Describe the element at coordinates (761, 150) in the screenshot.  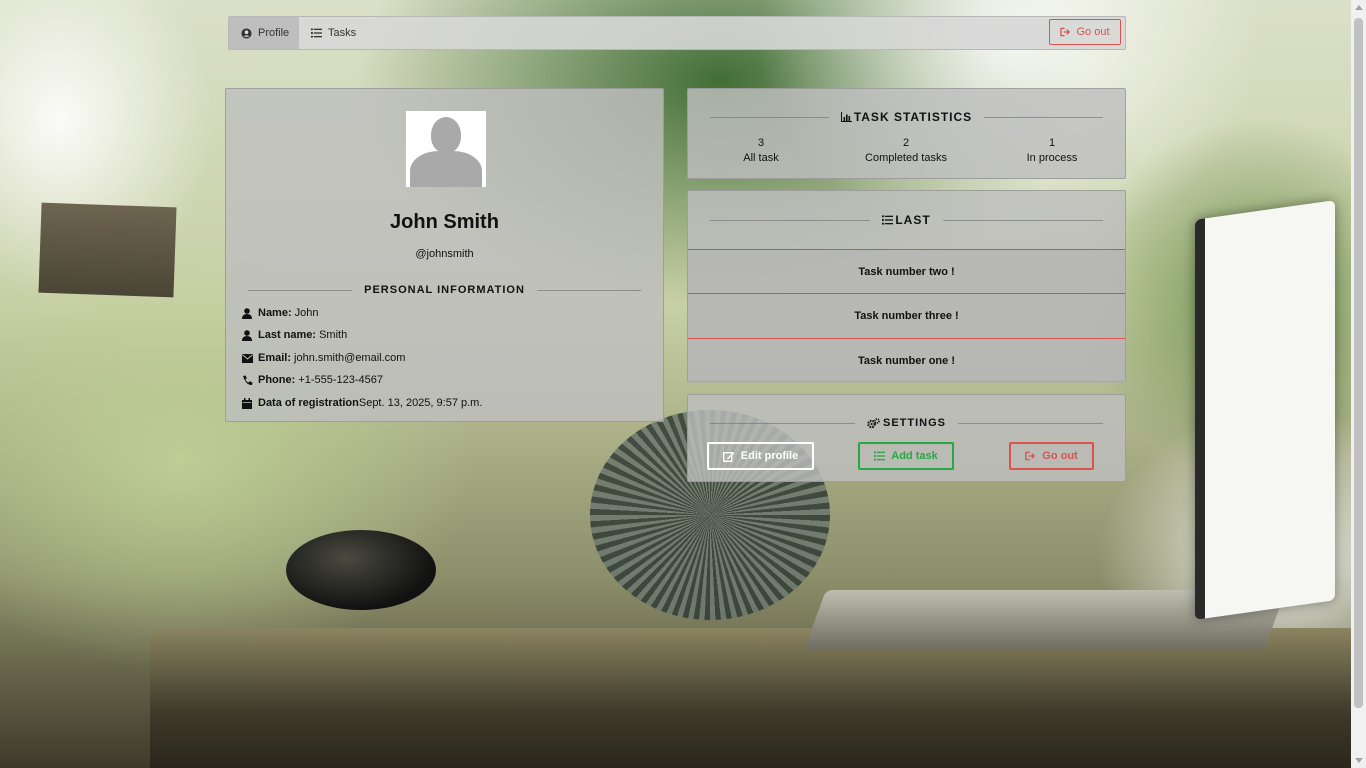
I see `stat-all-tasks: 3 All task` at that location.